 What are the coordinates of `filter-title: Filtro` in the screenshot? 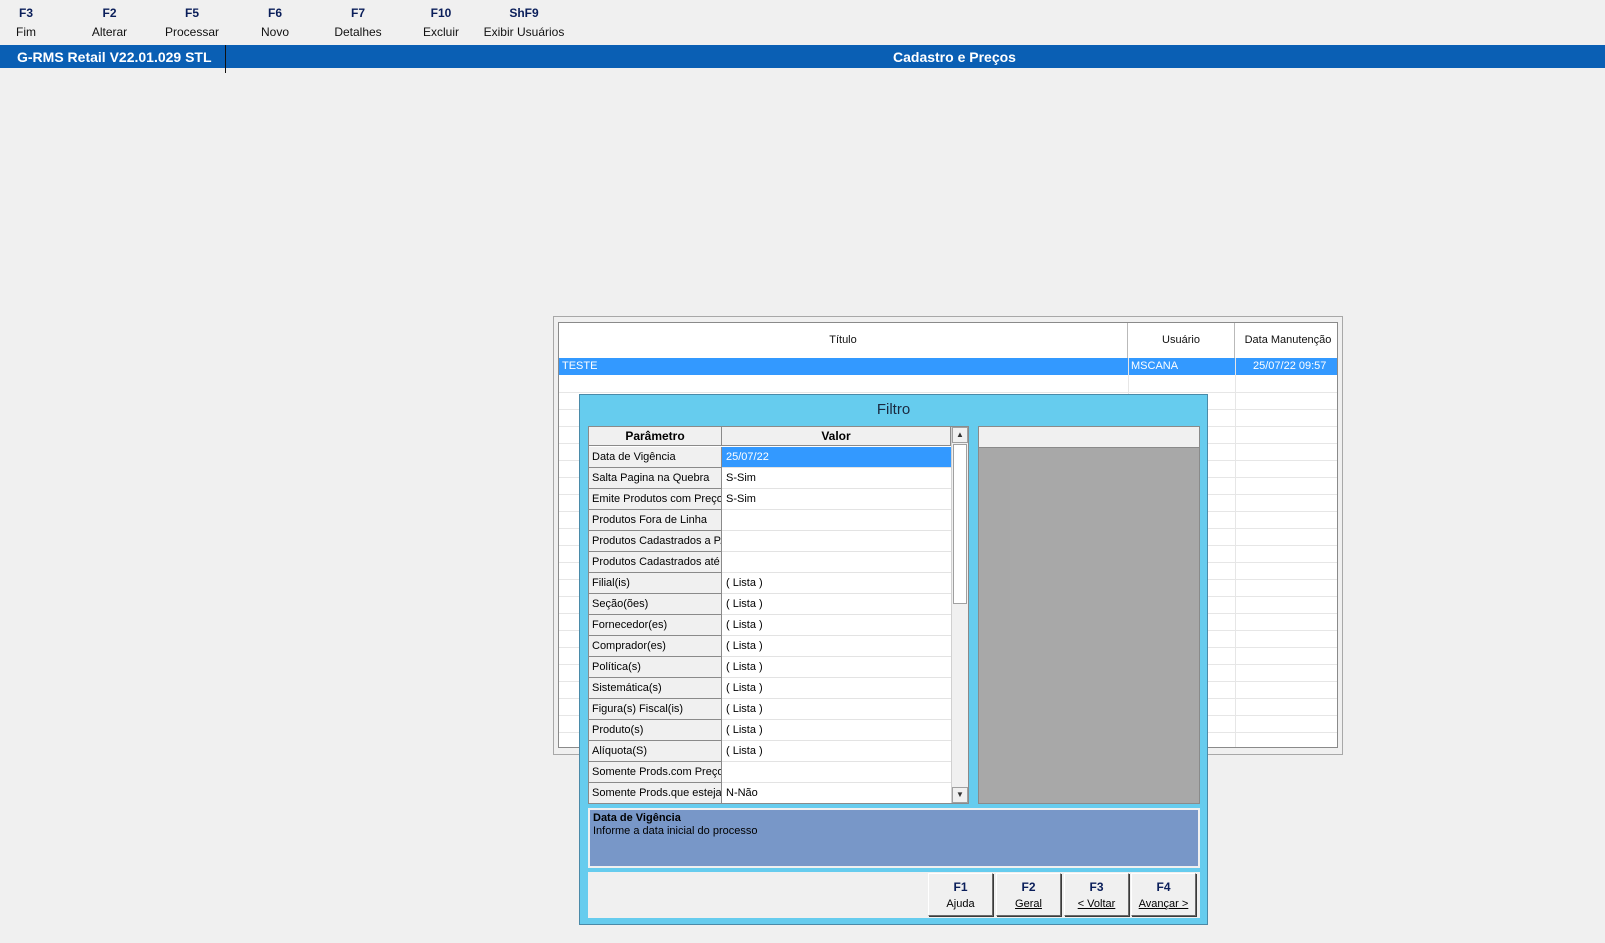 It's located at (893, 409).